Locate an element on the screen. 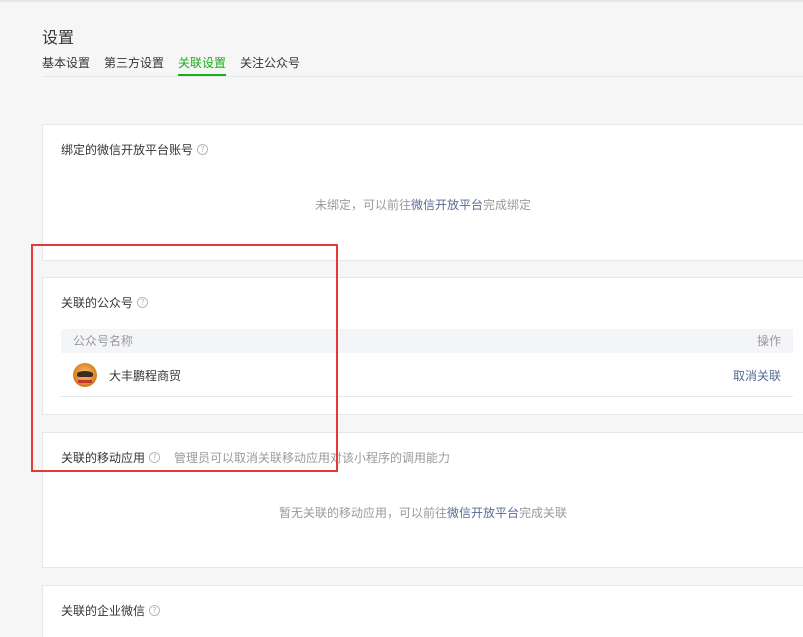  work-wechat-card: 关联的企业微信 ? is located at coordinates (422, 611).